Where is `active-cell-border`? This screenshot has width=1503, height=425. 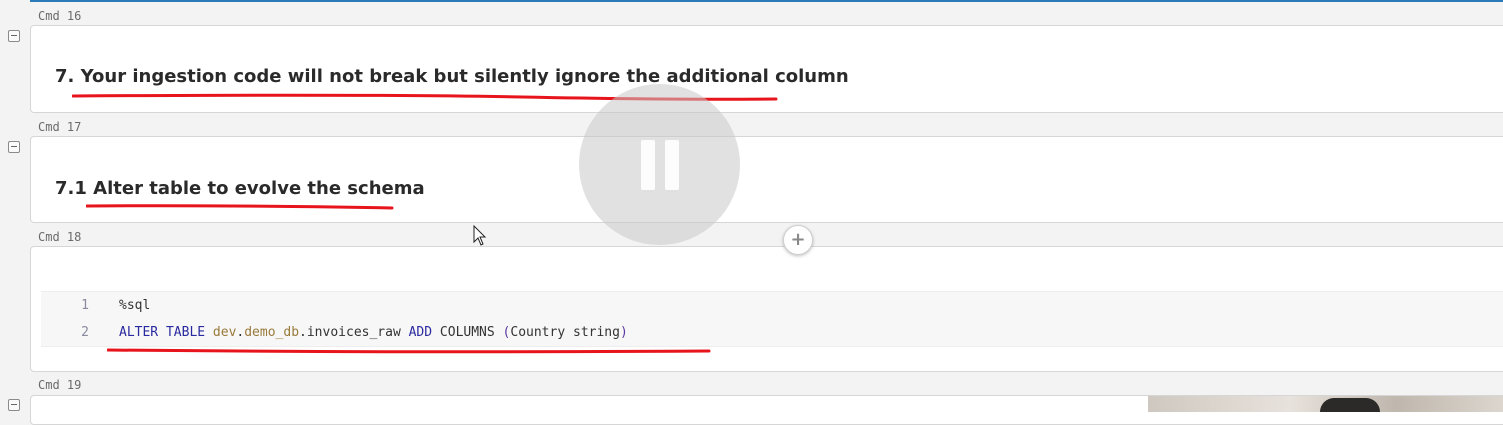 active-cell-border is located at coordinates (766, 1).